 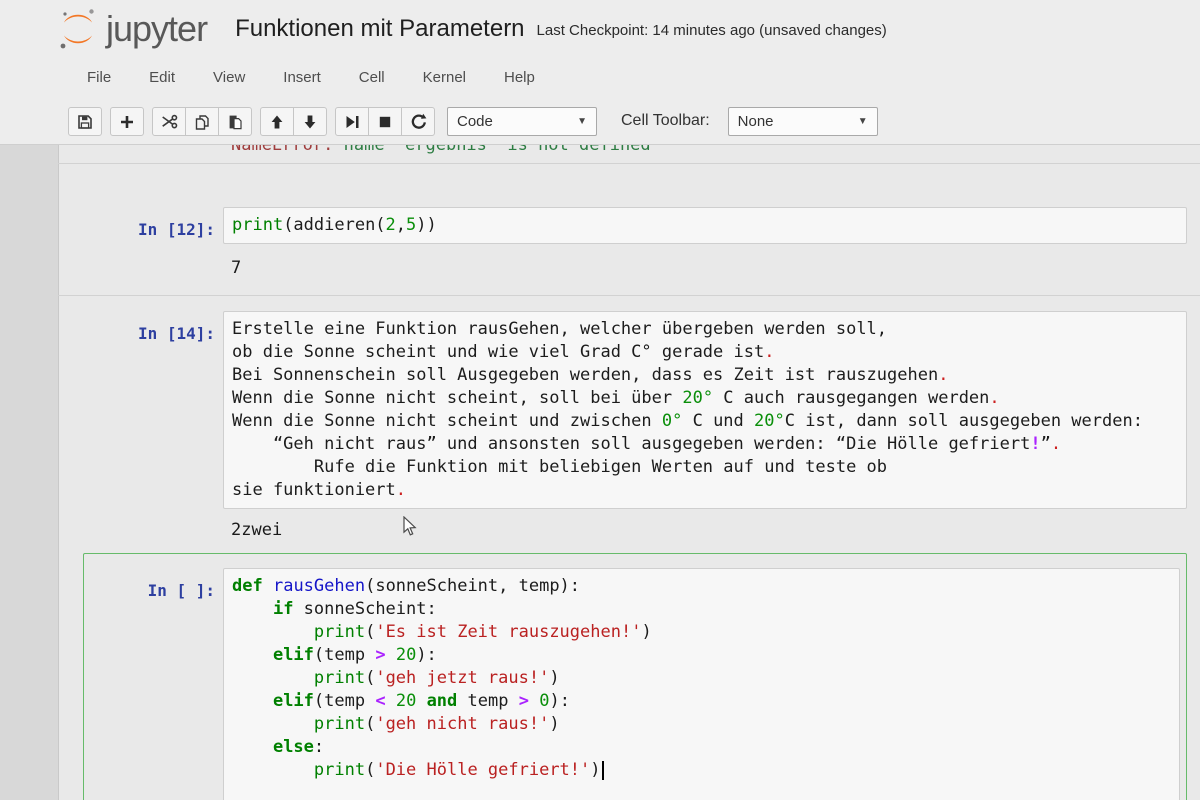 What do you see at coordinates (698, 398) in the screenshot?
I see `code-token: 20°` at bounding box center [698, 398].